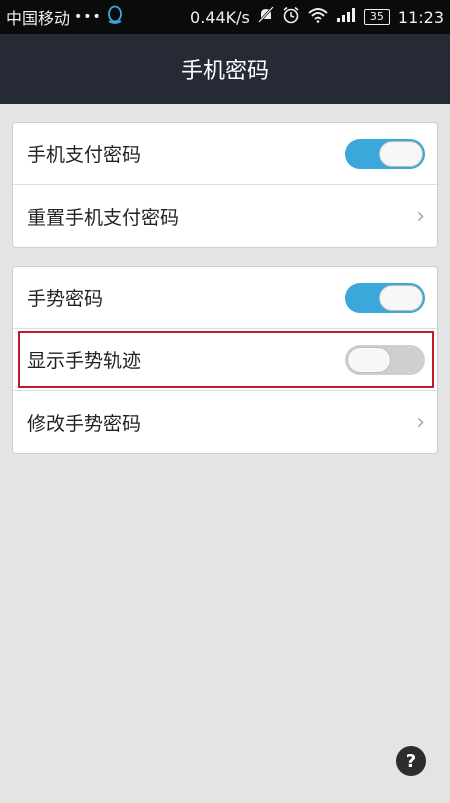  Describe the element at coordinates (84, 361) in the screenshot. I see `row-label: 显示手势轨迹` at that location.